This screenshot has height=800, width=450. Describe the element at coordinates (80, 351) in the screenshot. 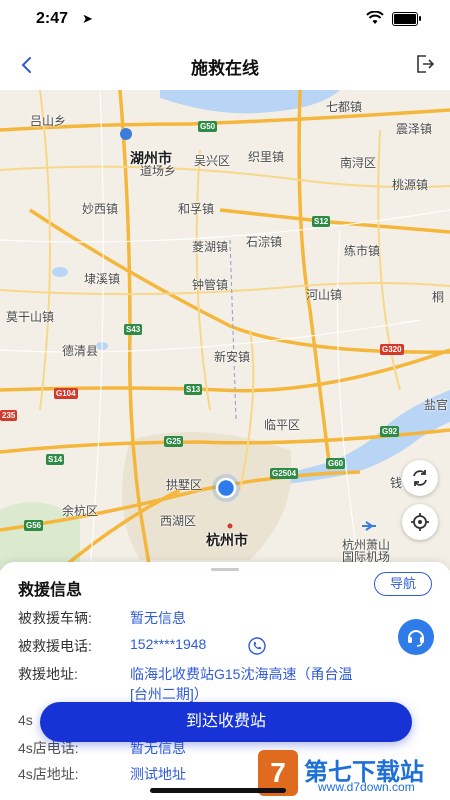

I see `map-place-label: 德清县` at that location.